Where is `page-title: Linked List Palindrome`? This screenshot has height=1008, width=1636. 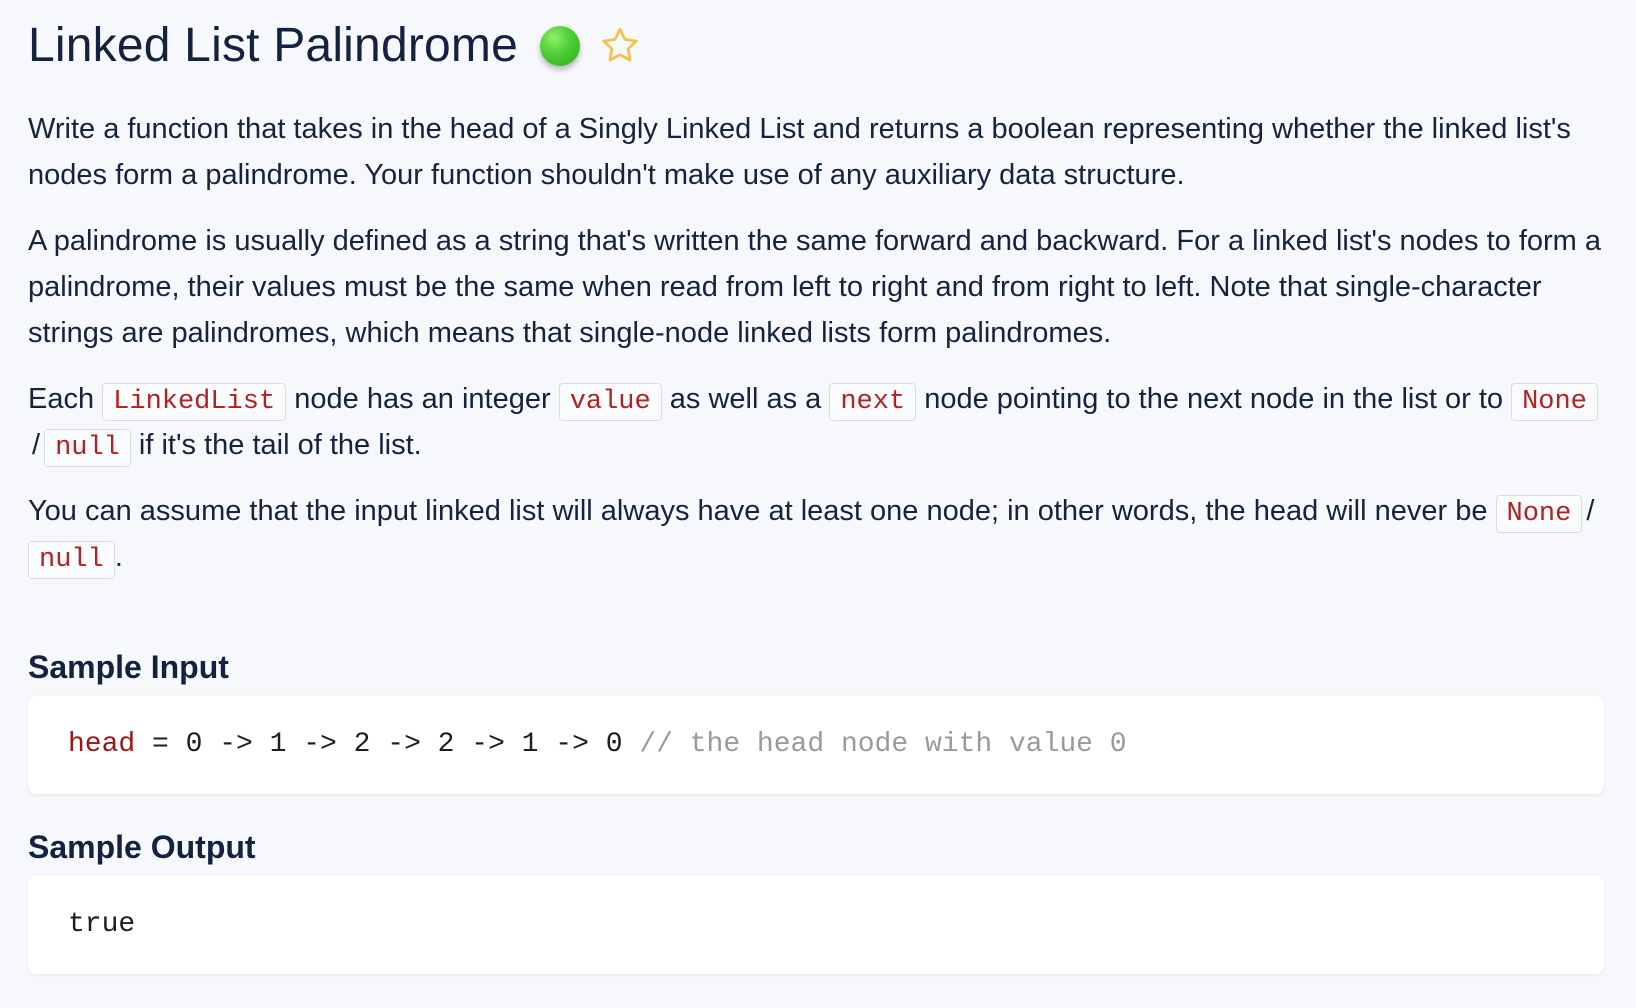
page-title: Linked List Palindrome is located at coordinates (273, 45).